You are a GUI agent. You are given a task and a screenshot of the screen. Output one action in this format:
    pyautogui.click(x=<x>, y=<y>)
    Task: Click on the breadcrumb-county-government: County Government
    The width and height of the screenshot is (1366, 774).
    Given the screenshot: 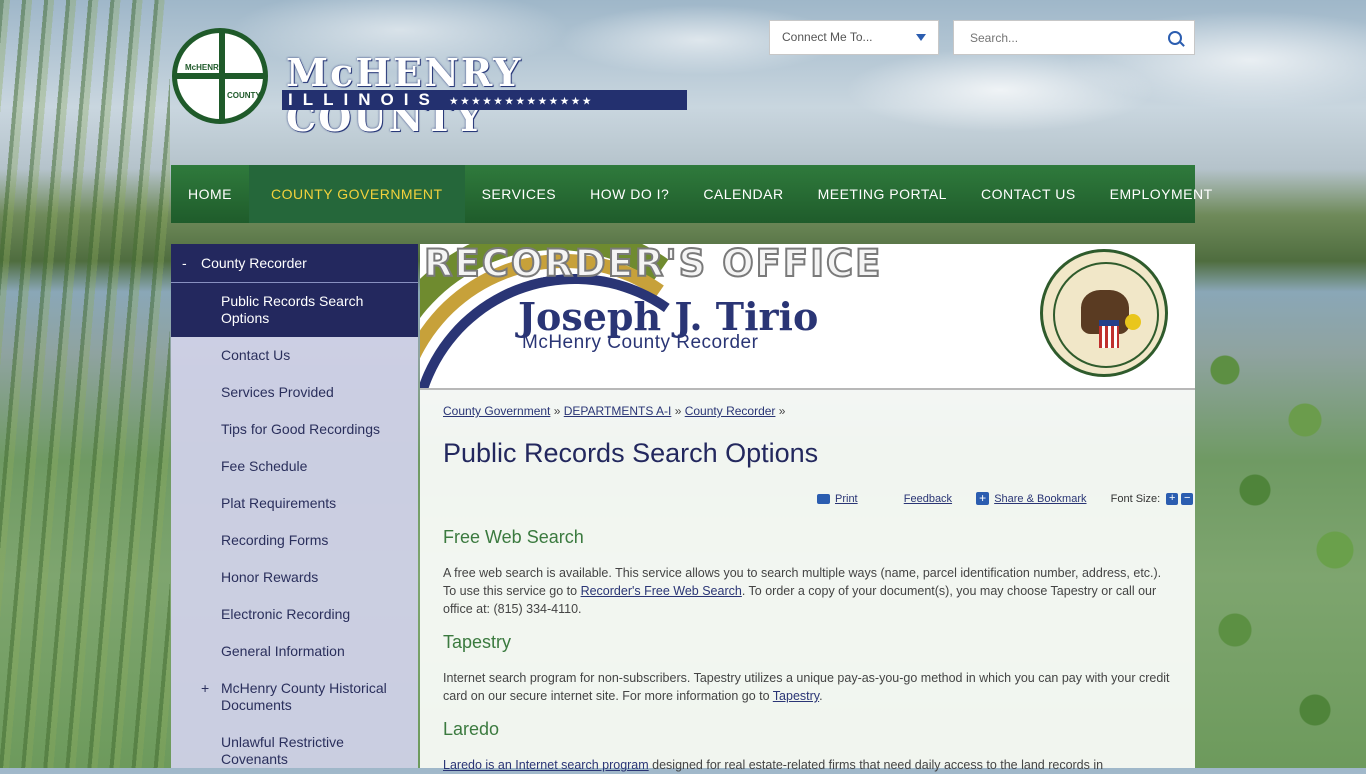 What is the action you would take?
    pyautogui.click(x=496, y=411)
    